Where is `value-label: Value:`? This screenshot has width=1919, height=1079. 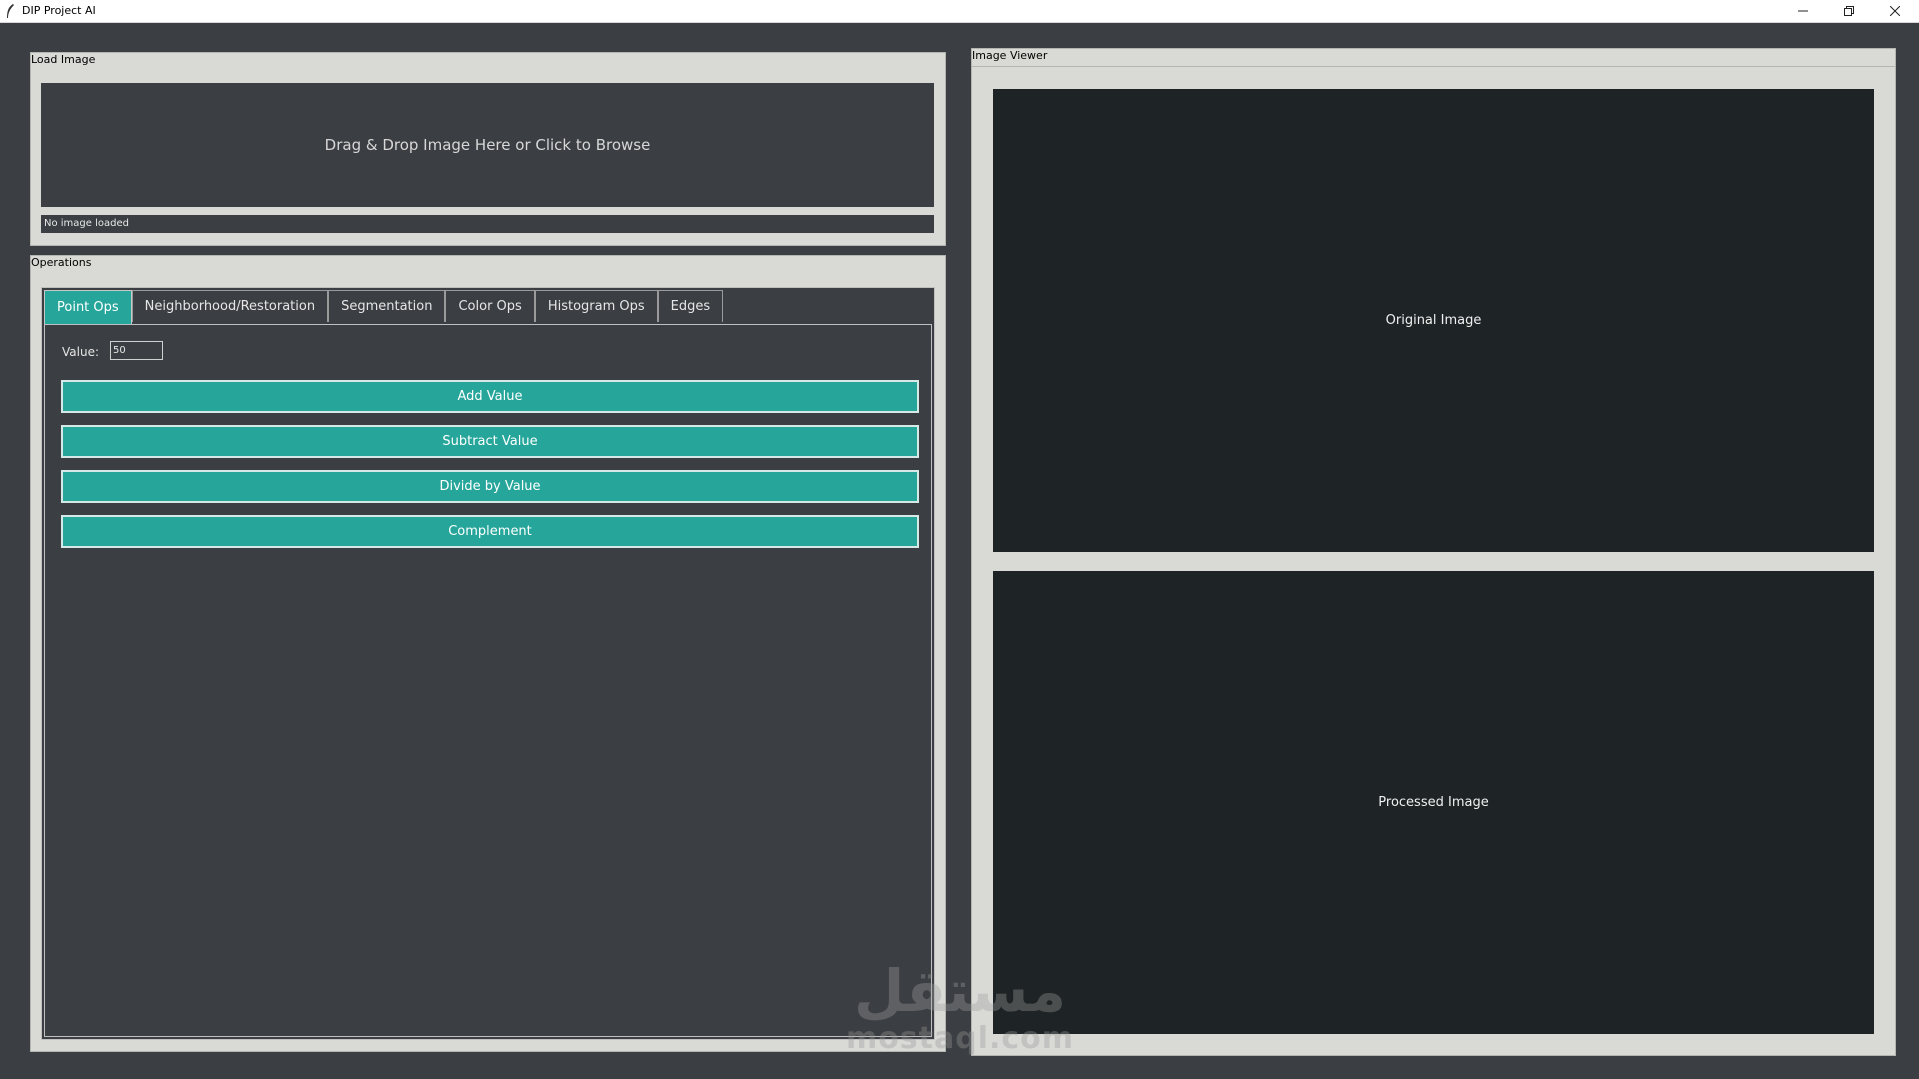
value-label: Value: is located at coordinates (80, 352).